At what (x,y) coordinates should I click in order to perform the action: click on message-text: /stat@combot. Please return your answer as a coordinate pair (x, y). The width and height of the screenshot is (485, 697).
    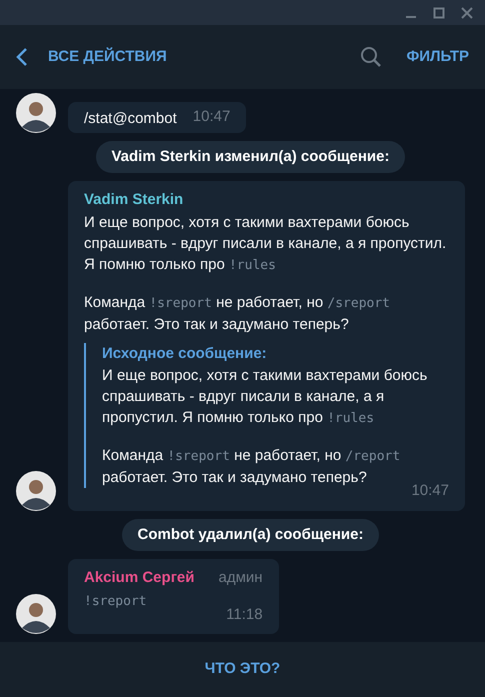
    Looking at the image, I should click on (130, 118).